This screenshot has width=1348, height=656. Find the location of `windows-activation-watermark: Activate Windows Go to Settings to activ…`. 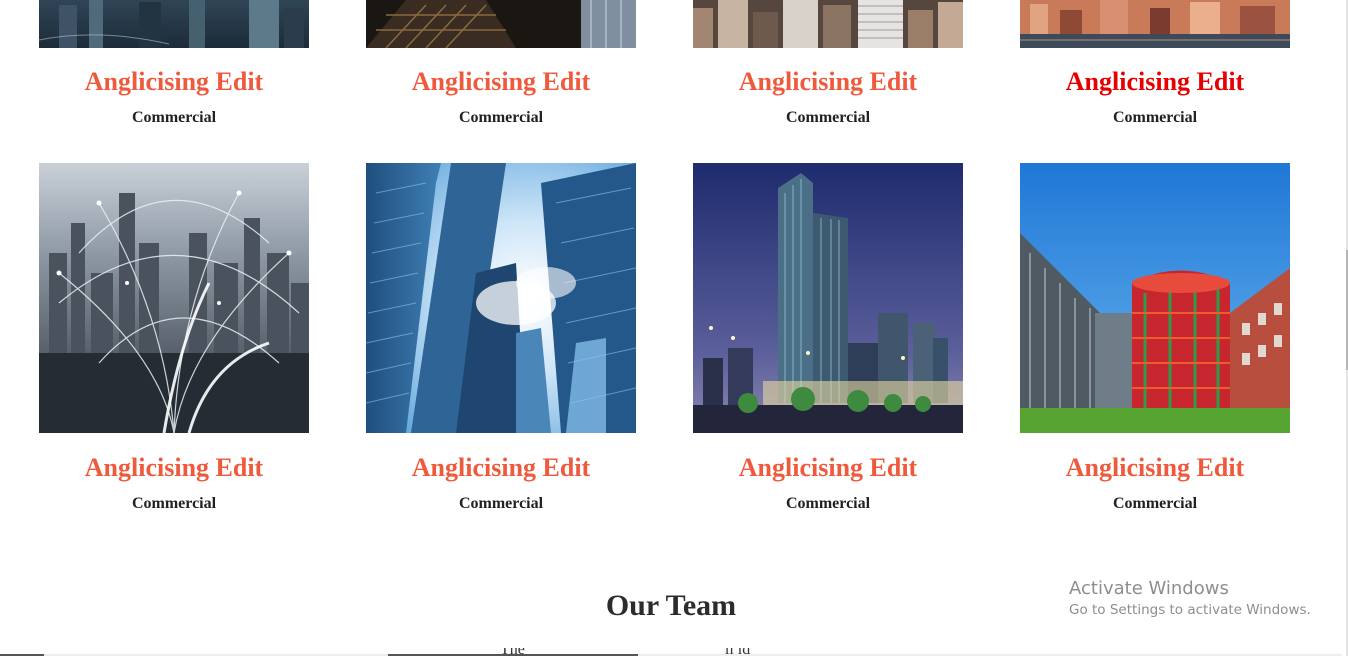

windows-activation-watermark: Activate Windows Go to Settings to activ… is located at coordinates (1190, 599).